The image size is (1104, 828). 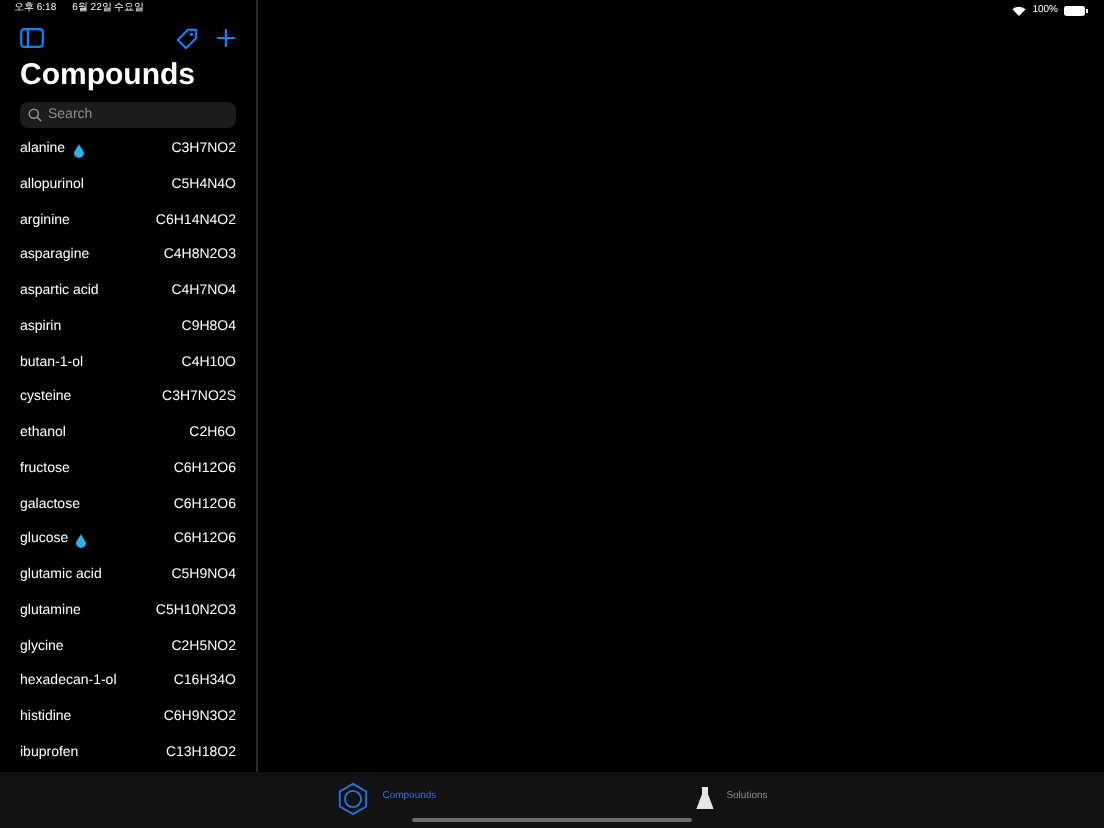 I want to click on search-icon, so click(x=35, y=114).